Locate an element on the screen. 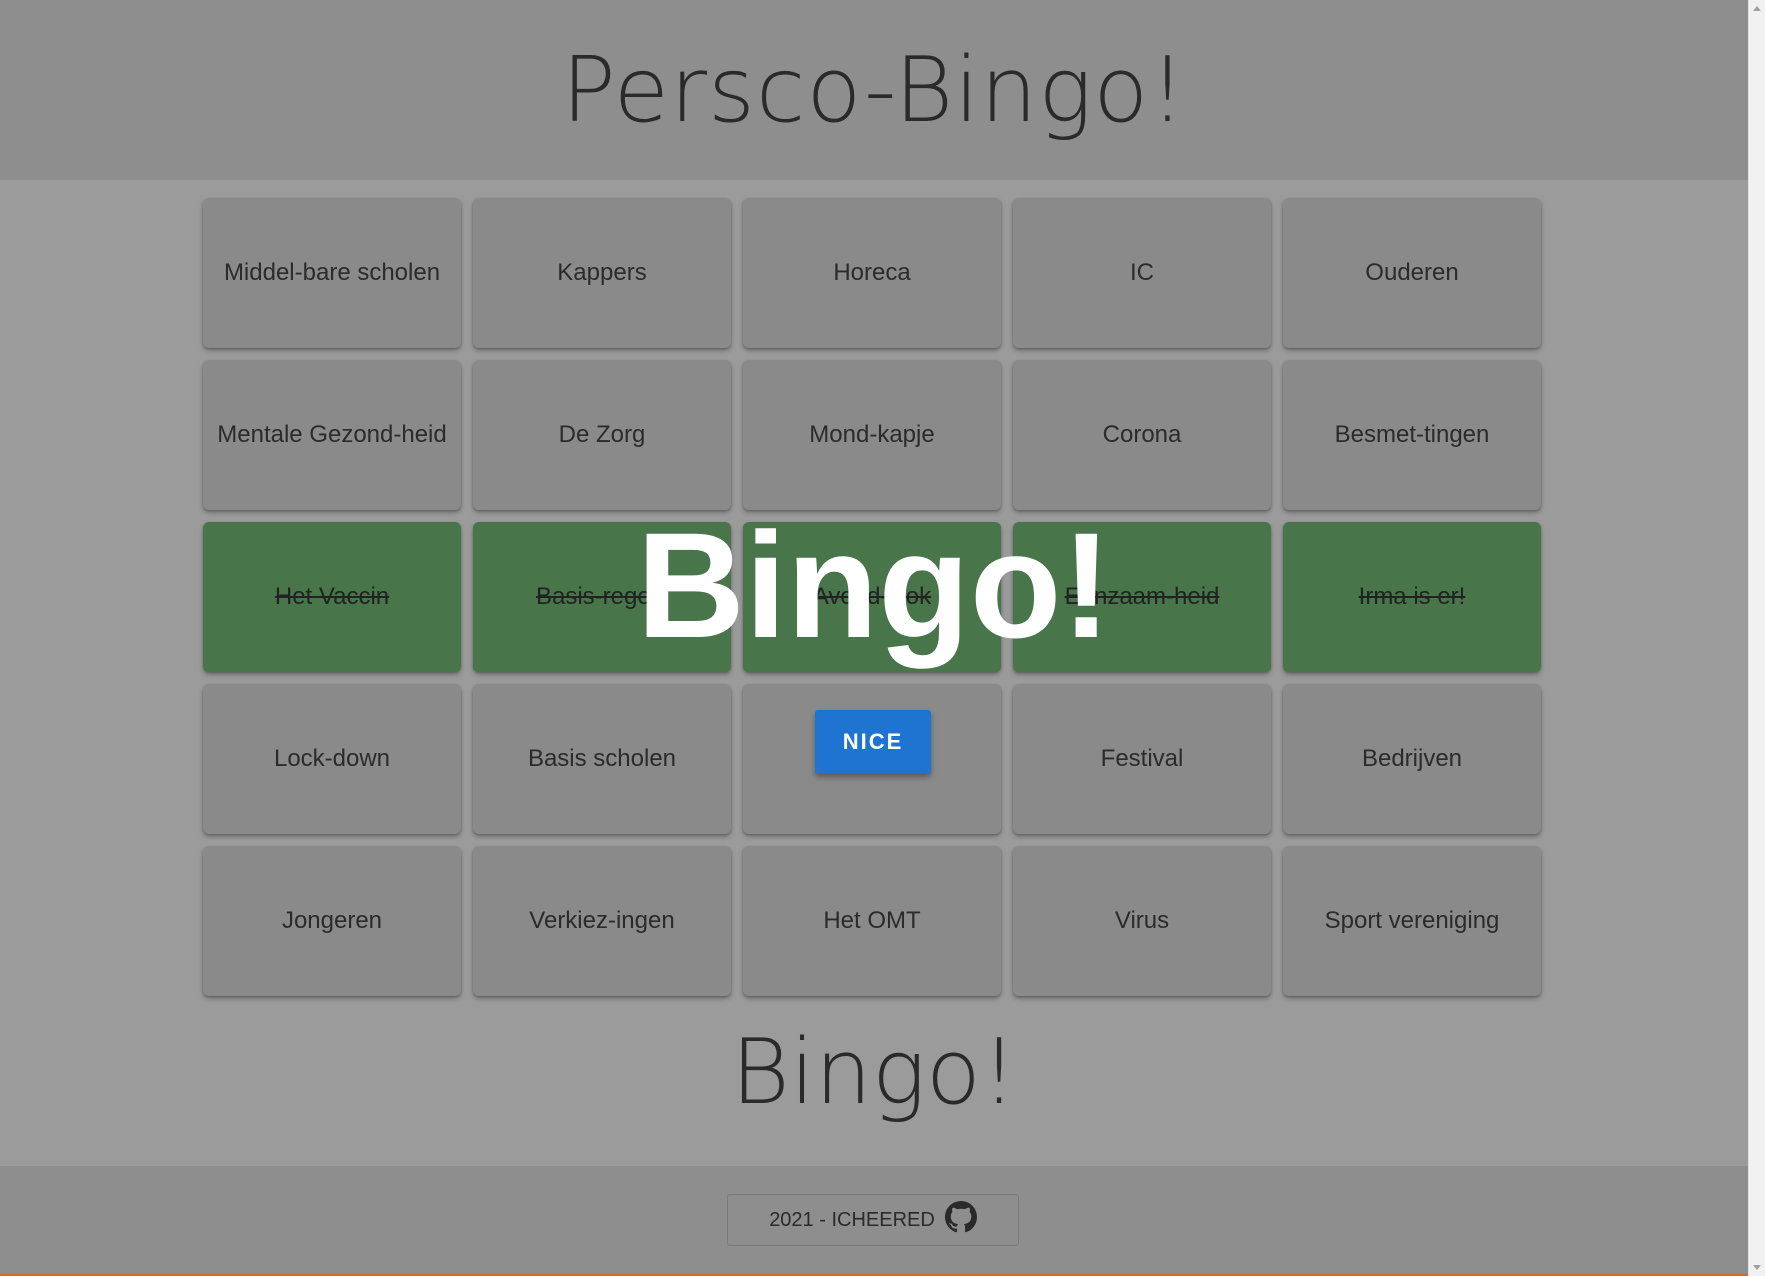  bingo-cell: Mentale Gezond-heid is located at coordinates (332, 435).